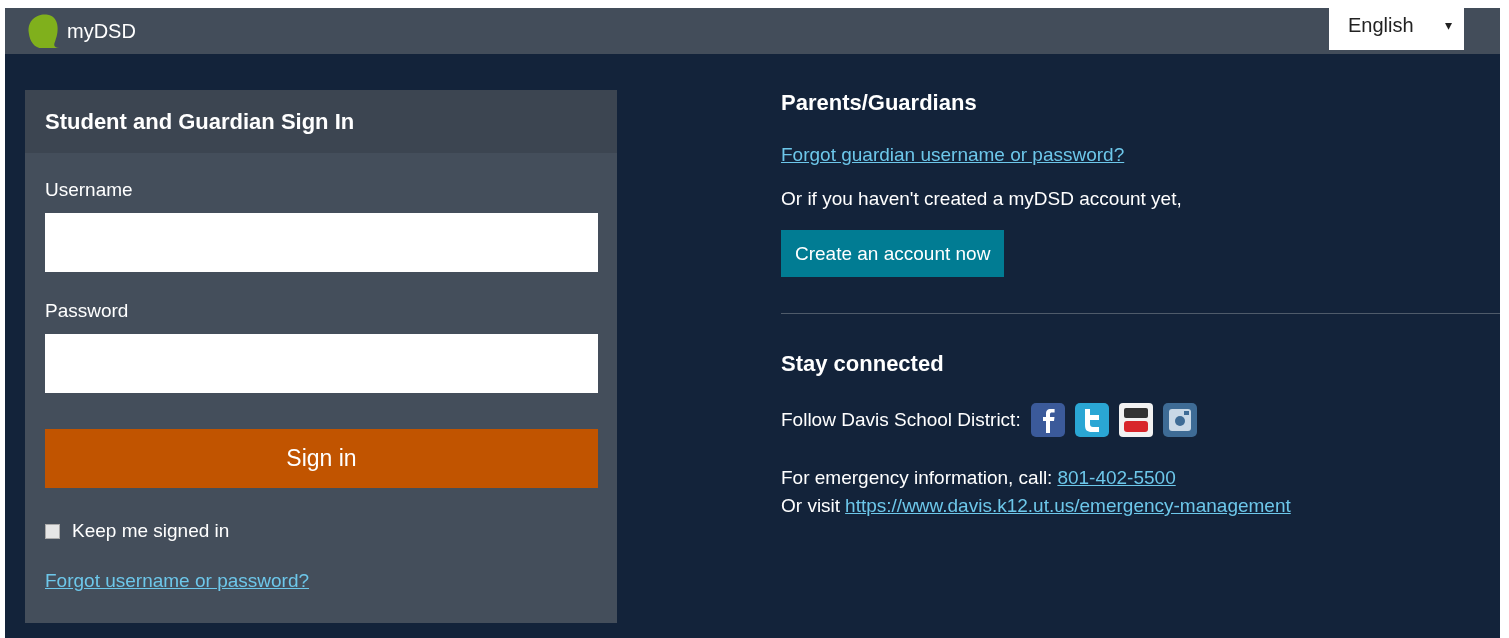 This screenshot has width=1509, height=638. What do you see at coordinates (1091, 420) in the screenshot?
I see `twitter-icon` at bounding box center [1091, 420].